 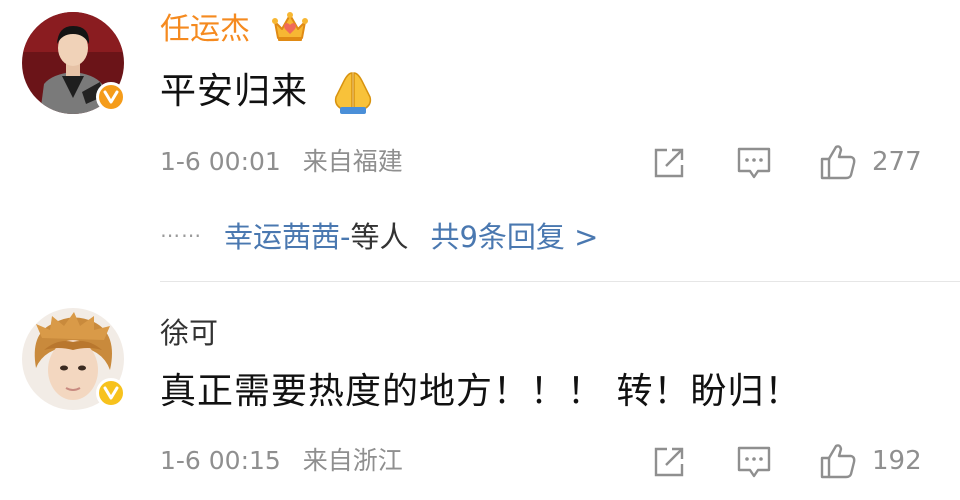 What do you see at coordinates (560, 281) in the screenshot?
I see `divider` at bounding box center [560, 281].